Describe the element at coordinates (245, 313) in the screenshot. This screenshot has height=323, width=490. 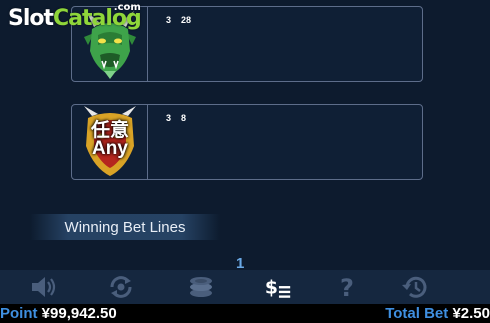
I see `status-bar: Point ¥99,942.50 Total Bet ¥2.50` at that location.